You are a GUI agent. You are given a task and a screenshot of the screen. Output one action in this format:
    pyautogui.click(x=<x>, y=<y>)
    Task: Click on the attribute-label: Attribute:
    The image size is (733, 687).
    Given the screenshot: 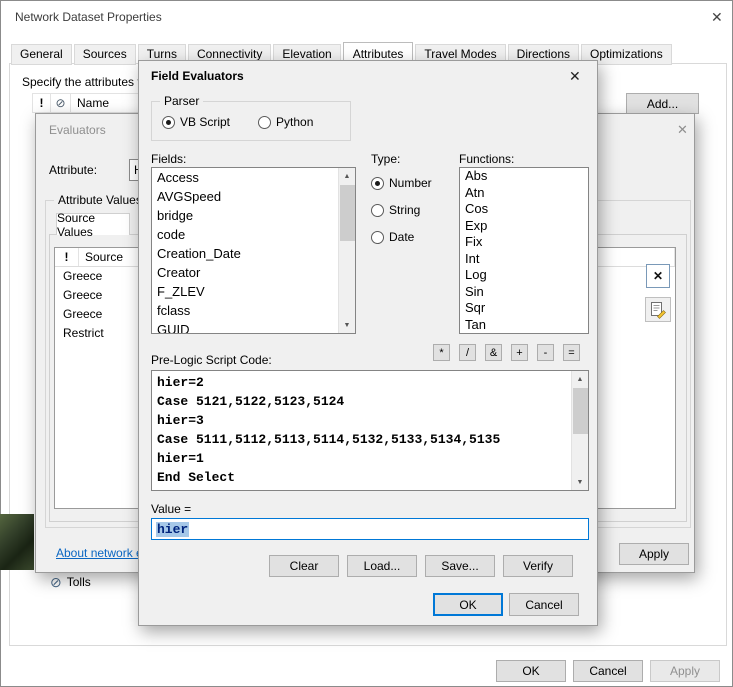 What is the action you would take?
    pyautogui.click(x=73, y=170)
    